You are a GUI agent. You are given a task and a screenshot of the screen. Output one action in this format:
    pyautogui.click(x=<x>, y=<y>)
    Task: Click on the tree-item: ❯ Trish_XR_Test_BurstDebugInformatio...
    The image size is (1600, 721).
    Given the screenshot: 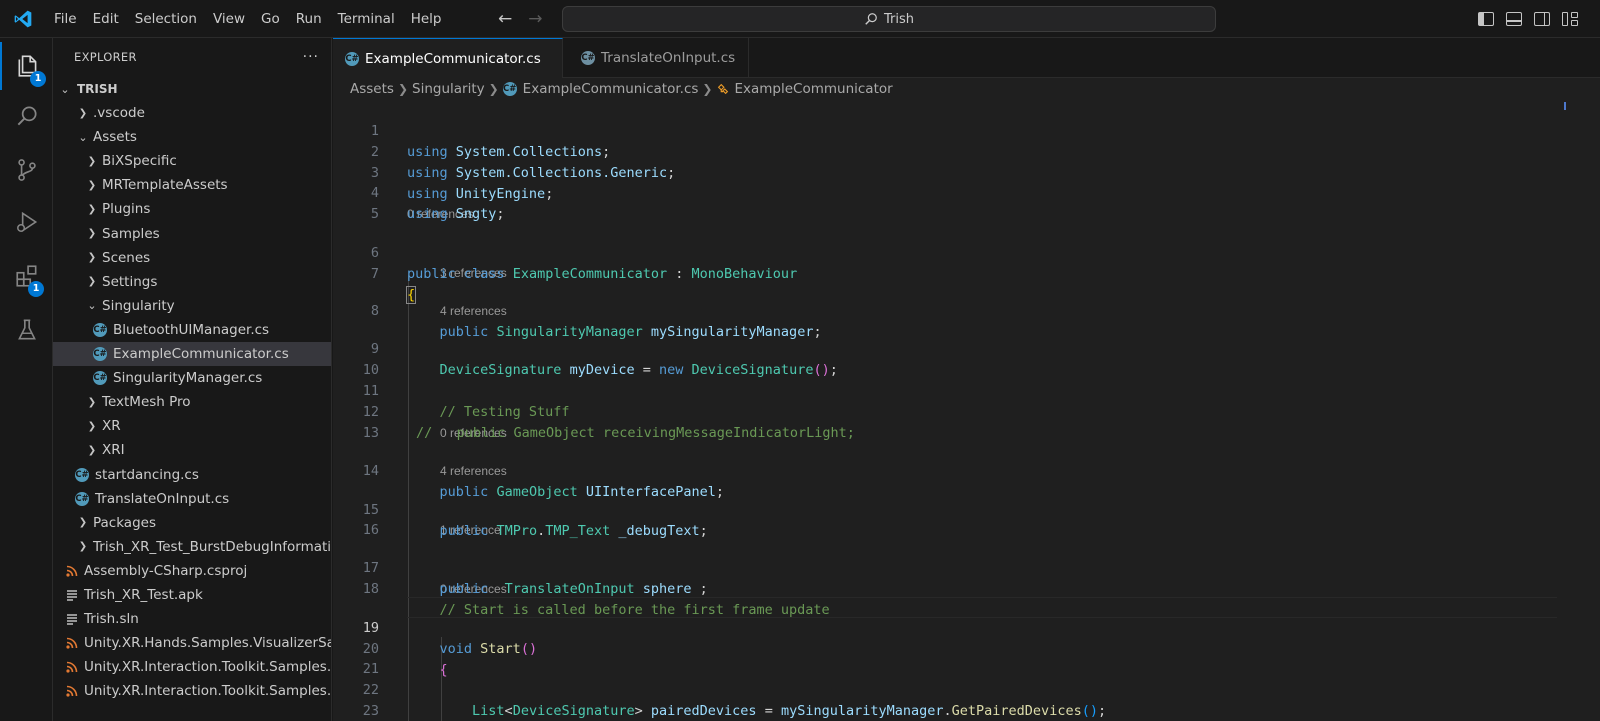 What is the action you would take?
    pyautogui.click(x=192, y=547)
    